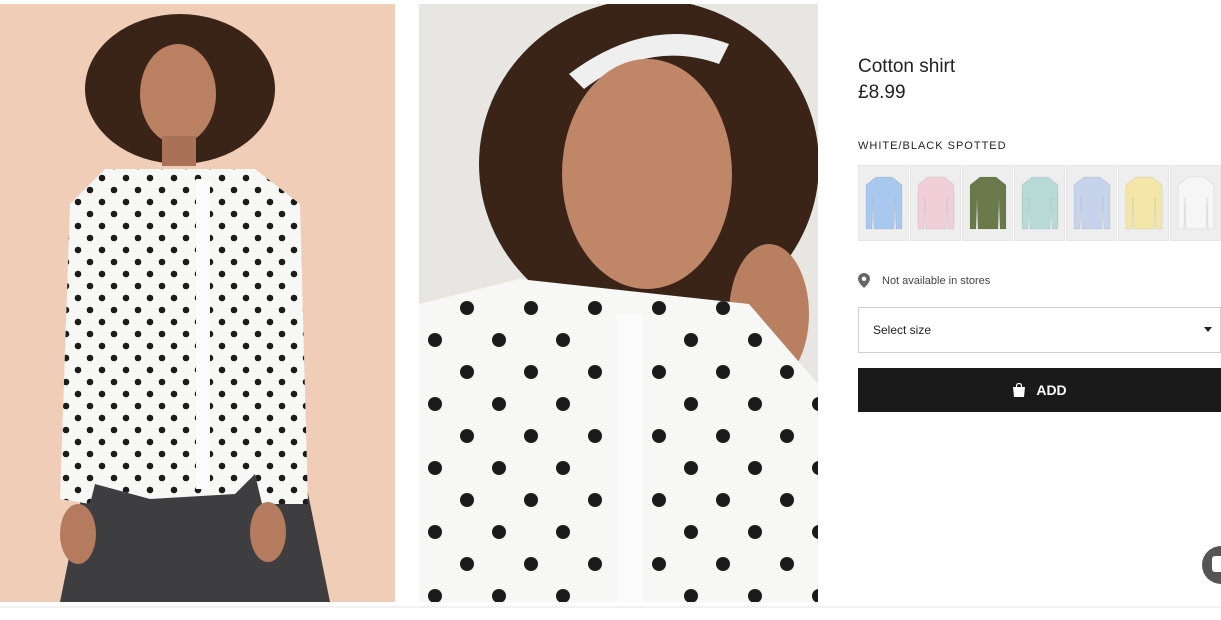 The image size is (1221, 620). What do you see at coordinates (864, 280) in the screenshot?
I see `location-pin-icon` at bounding box center [864, 280].